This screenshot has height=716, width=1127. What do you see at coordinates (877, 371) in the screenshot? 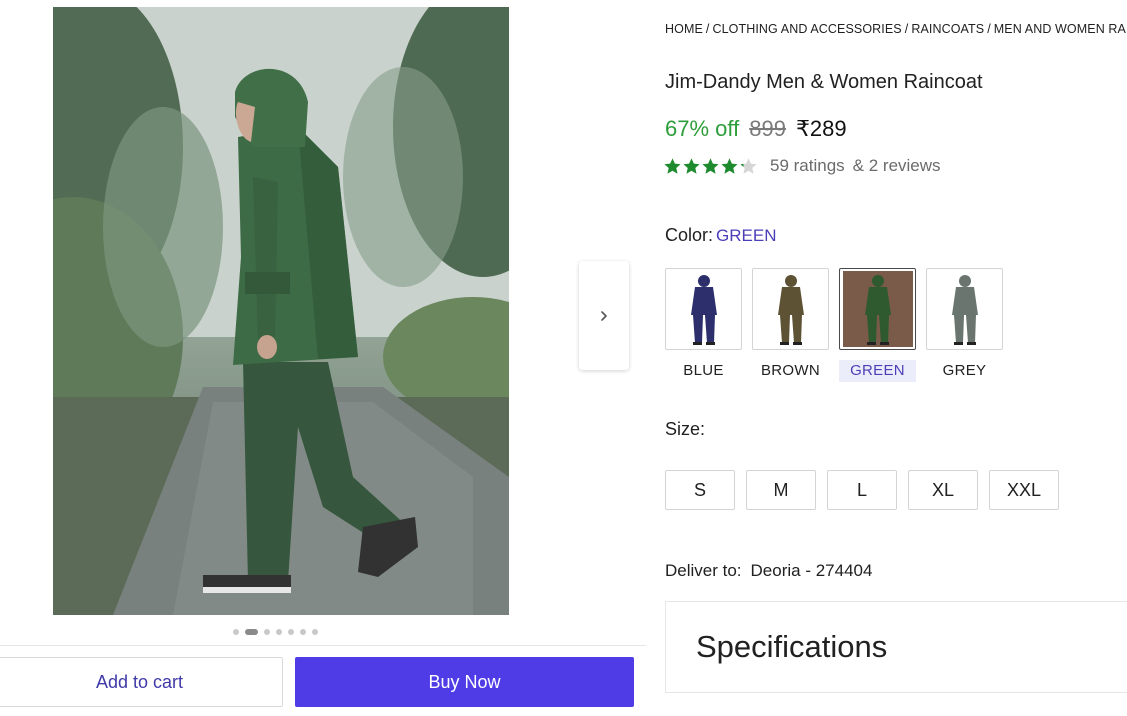
I see `color-swatch-label: GREEN` at bounding box center [877, 371].